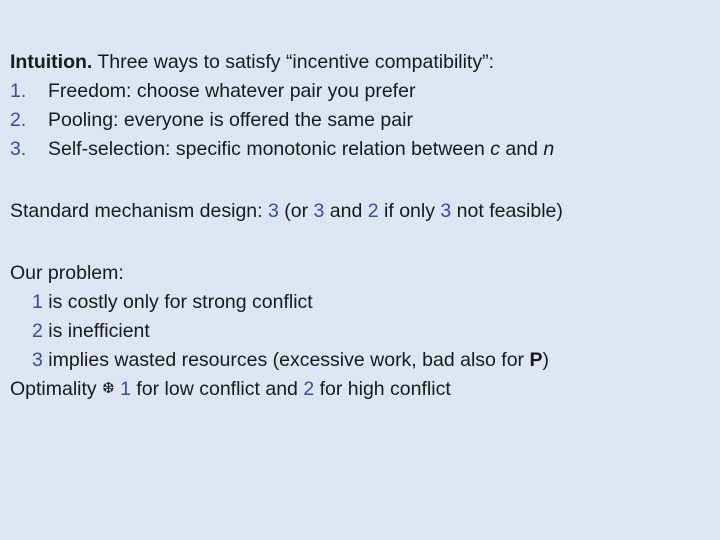 Image resolution: width=720 pixels, height=540 pixels. Describe the element at coordinates (359, 180) in the screenshot. I see `spacer-after-list` at that location.